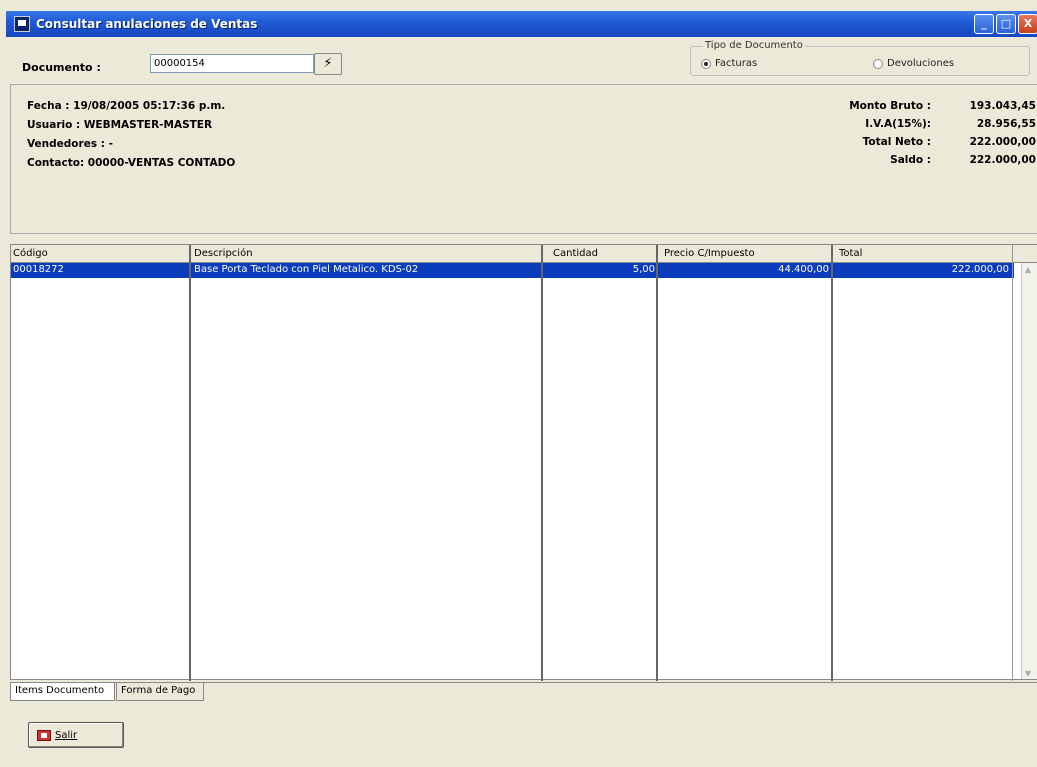 This screenshot has height=767, width=1037. I want to click on radio-facturas-label: Facturas, so click(736, 63).